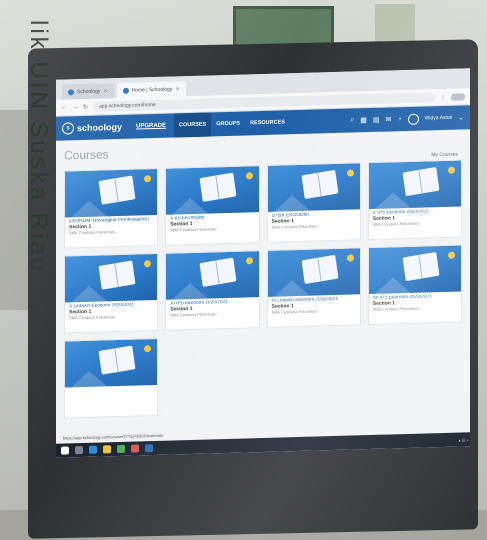  I want to click on logo-s-icon: s, so click(68, 128).